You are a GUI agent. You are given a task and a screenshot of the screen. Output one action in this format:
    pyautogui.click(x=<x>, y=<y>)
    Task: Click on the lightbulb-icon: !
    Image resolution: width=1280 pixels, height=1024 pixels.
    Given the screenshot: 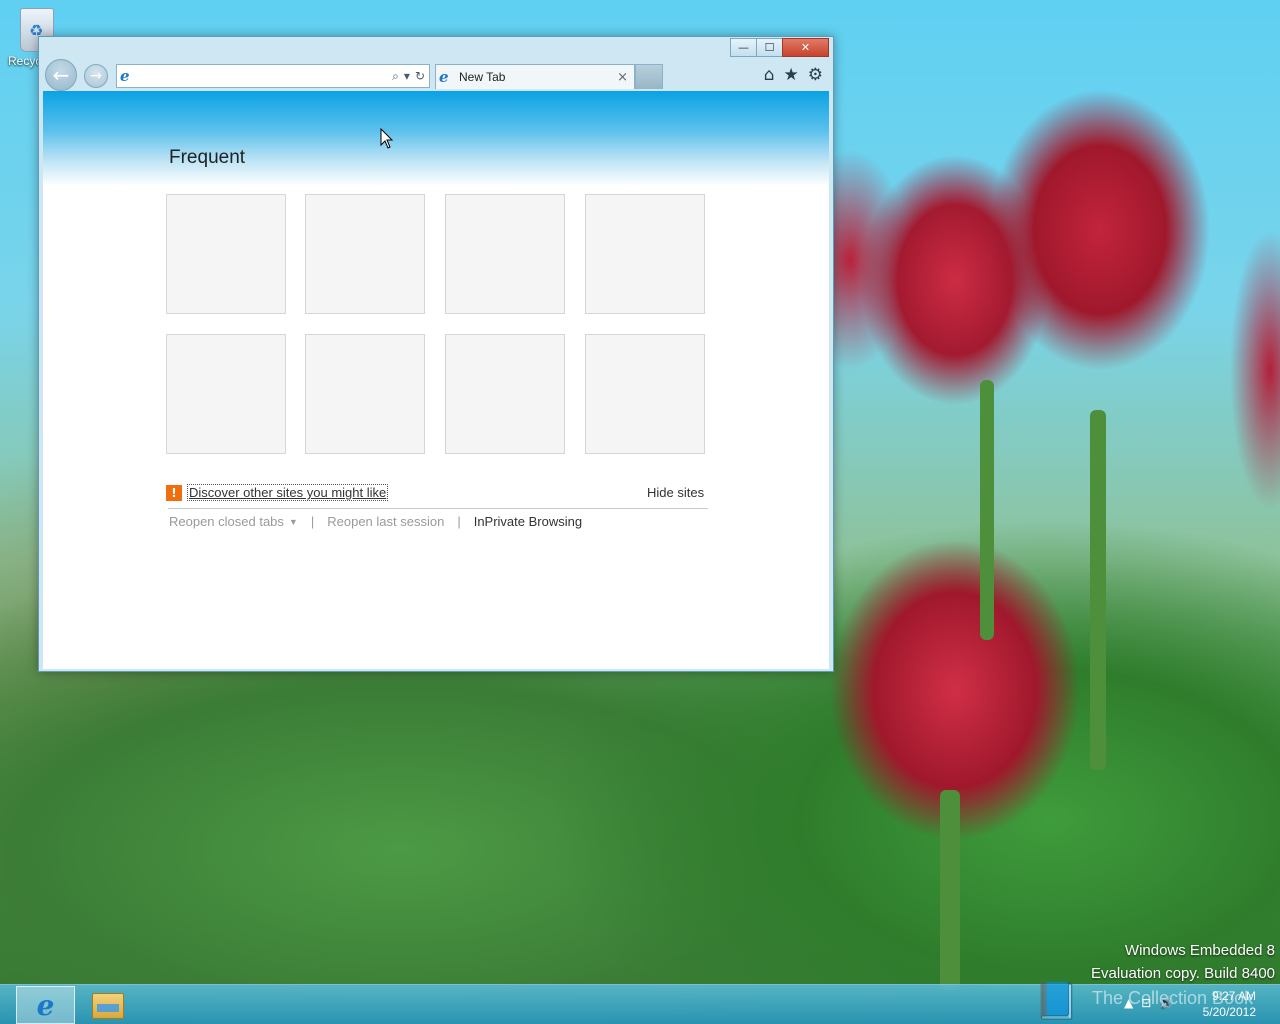 What is the action you would take?
    pyautogui.click(x=174, y=492)
    